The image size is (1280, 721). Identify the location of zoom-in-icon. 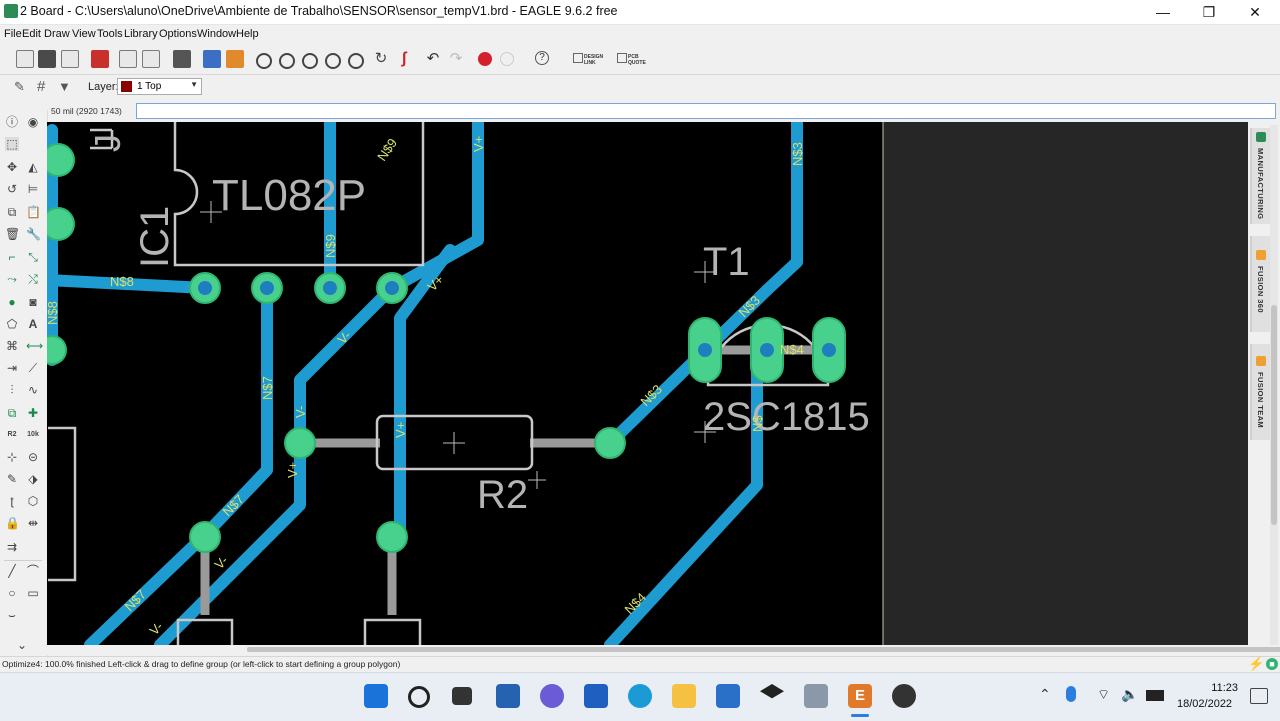
(287, 61).